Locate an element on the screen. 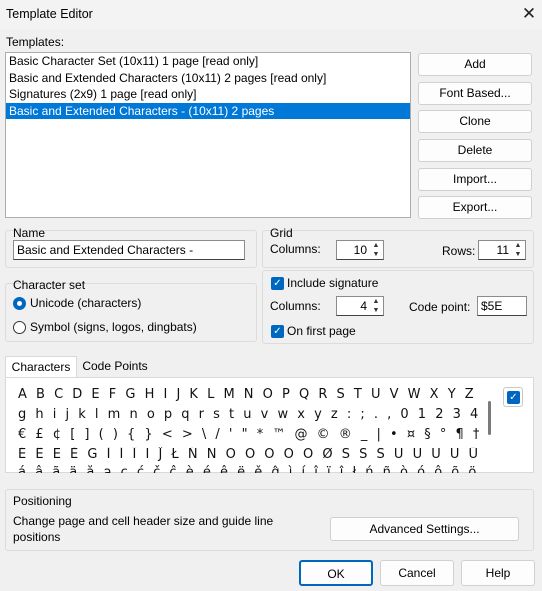 This screenshot has width=542, height=591. signature-columns-value: 4 is located at coordinates (363, 306).